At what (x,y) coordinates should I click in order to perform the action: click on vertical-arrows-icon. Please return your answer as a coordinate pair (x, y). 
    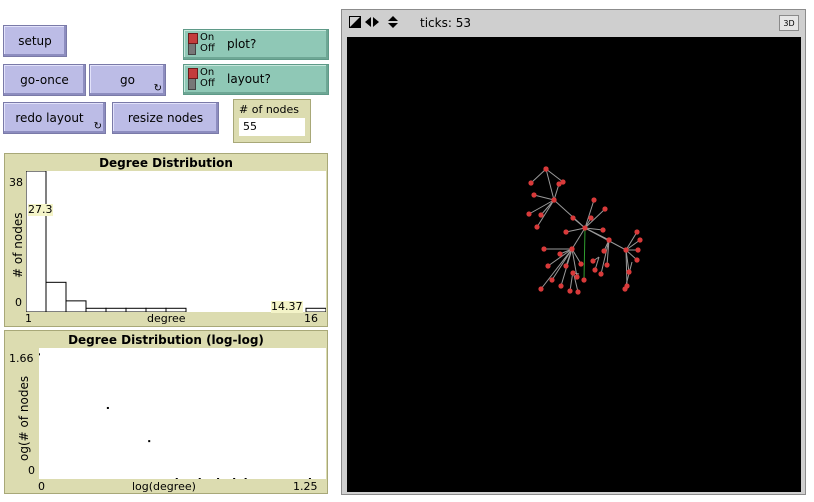
    Looking at the image, I should click on (393, 22).